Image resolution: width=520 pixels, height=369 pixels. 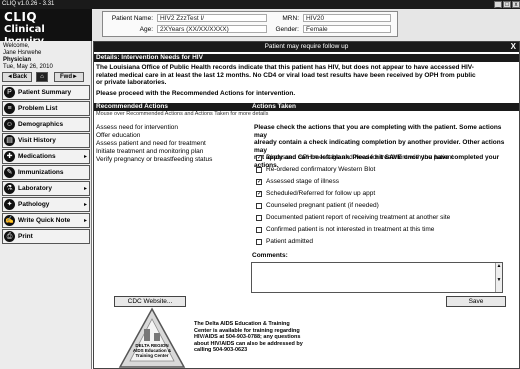 What do you see at coordinates (20, 77) in the screenshot?
I see `back-label: Back` at bounding box center [20, 77].